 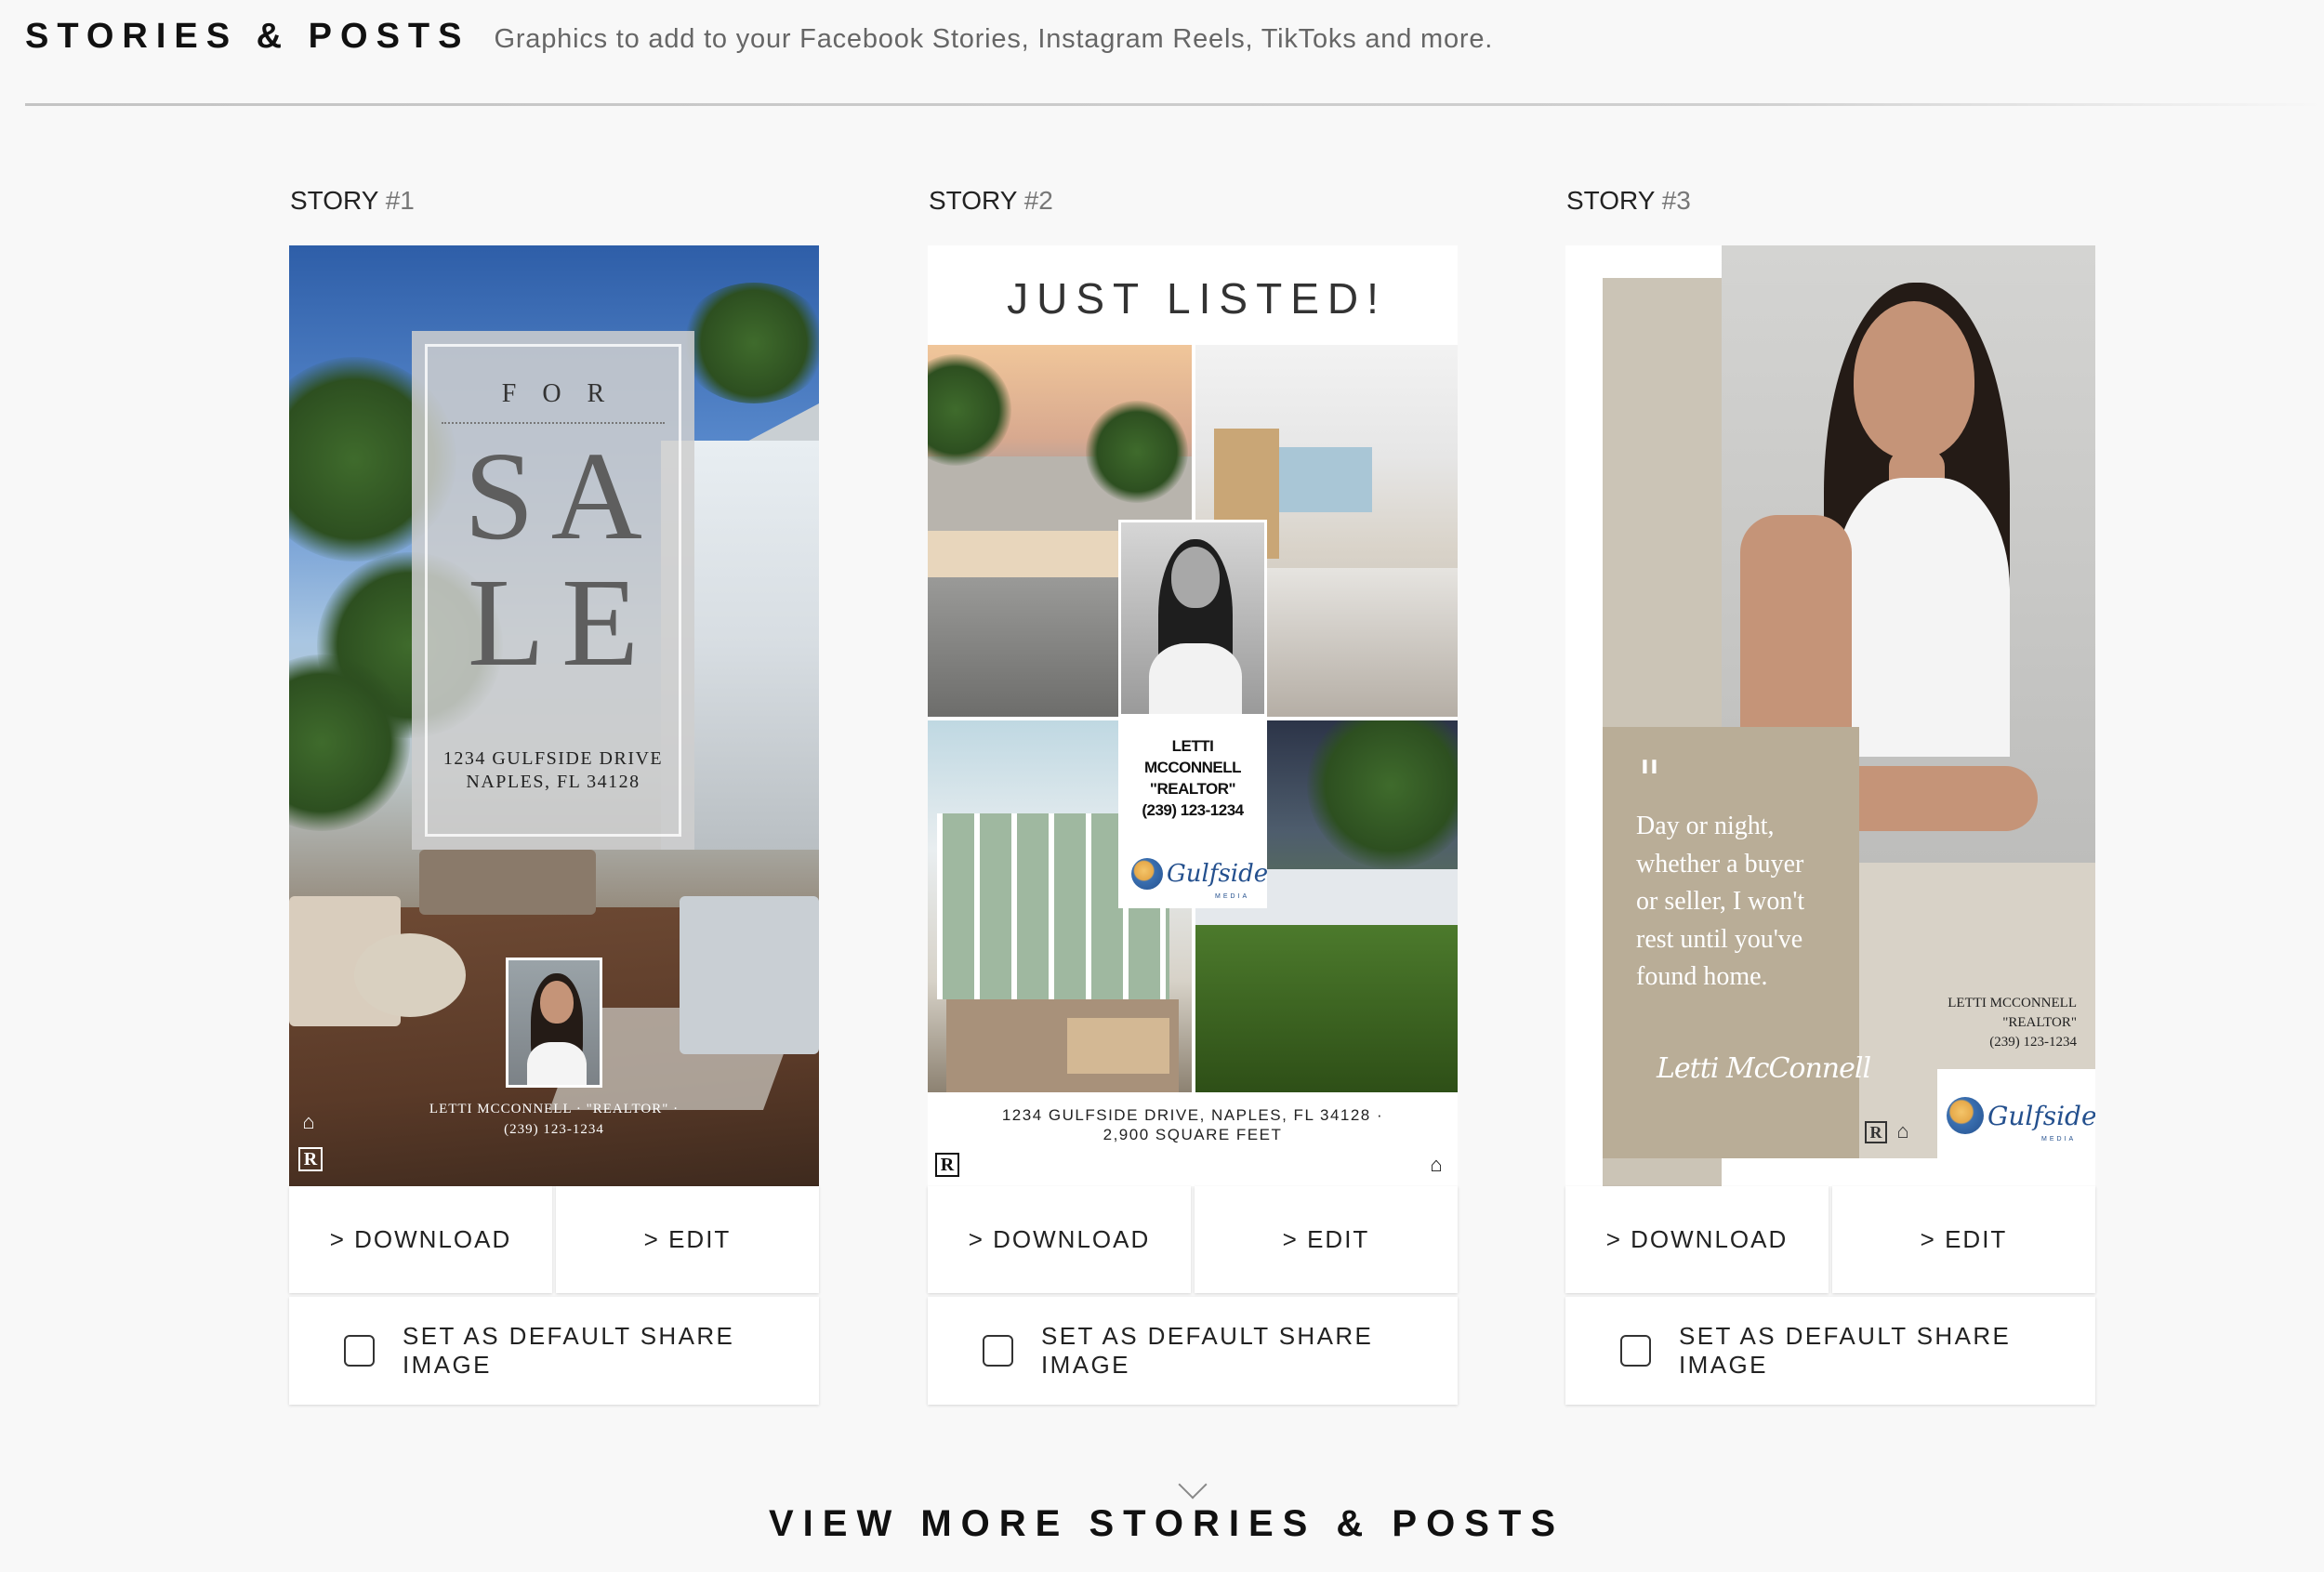 I want to click on agent-name-line: LETTI MCCONNELL · "REALTOR" ·, so click(x=554, y=1109).